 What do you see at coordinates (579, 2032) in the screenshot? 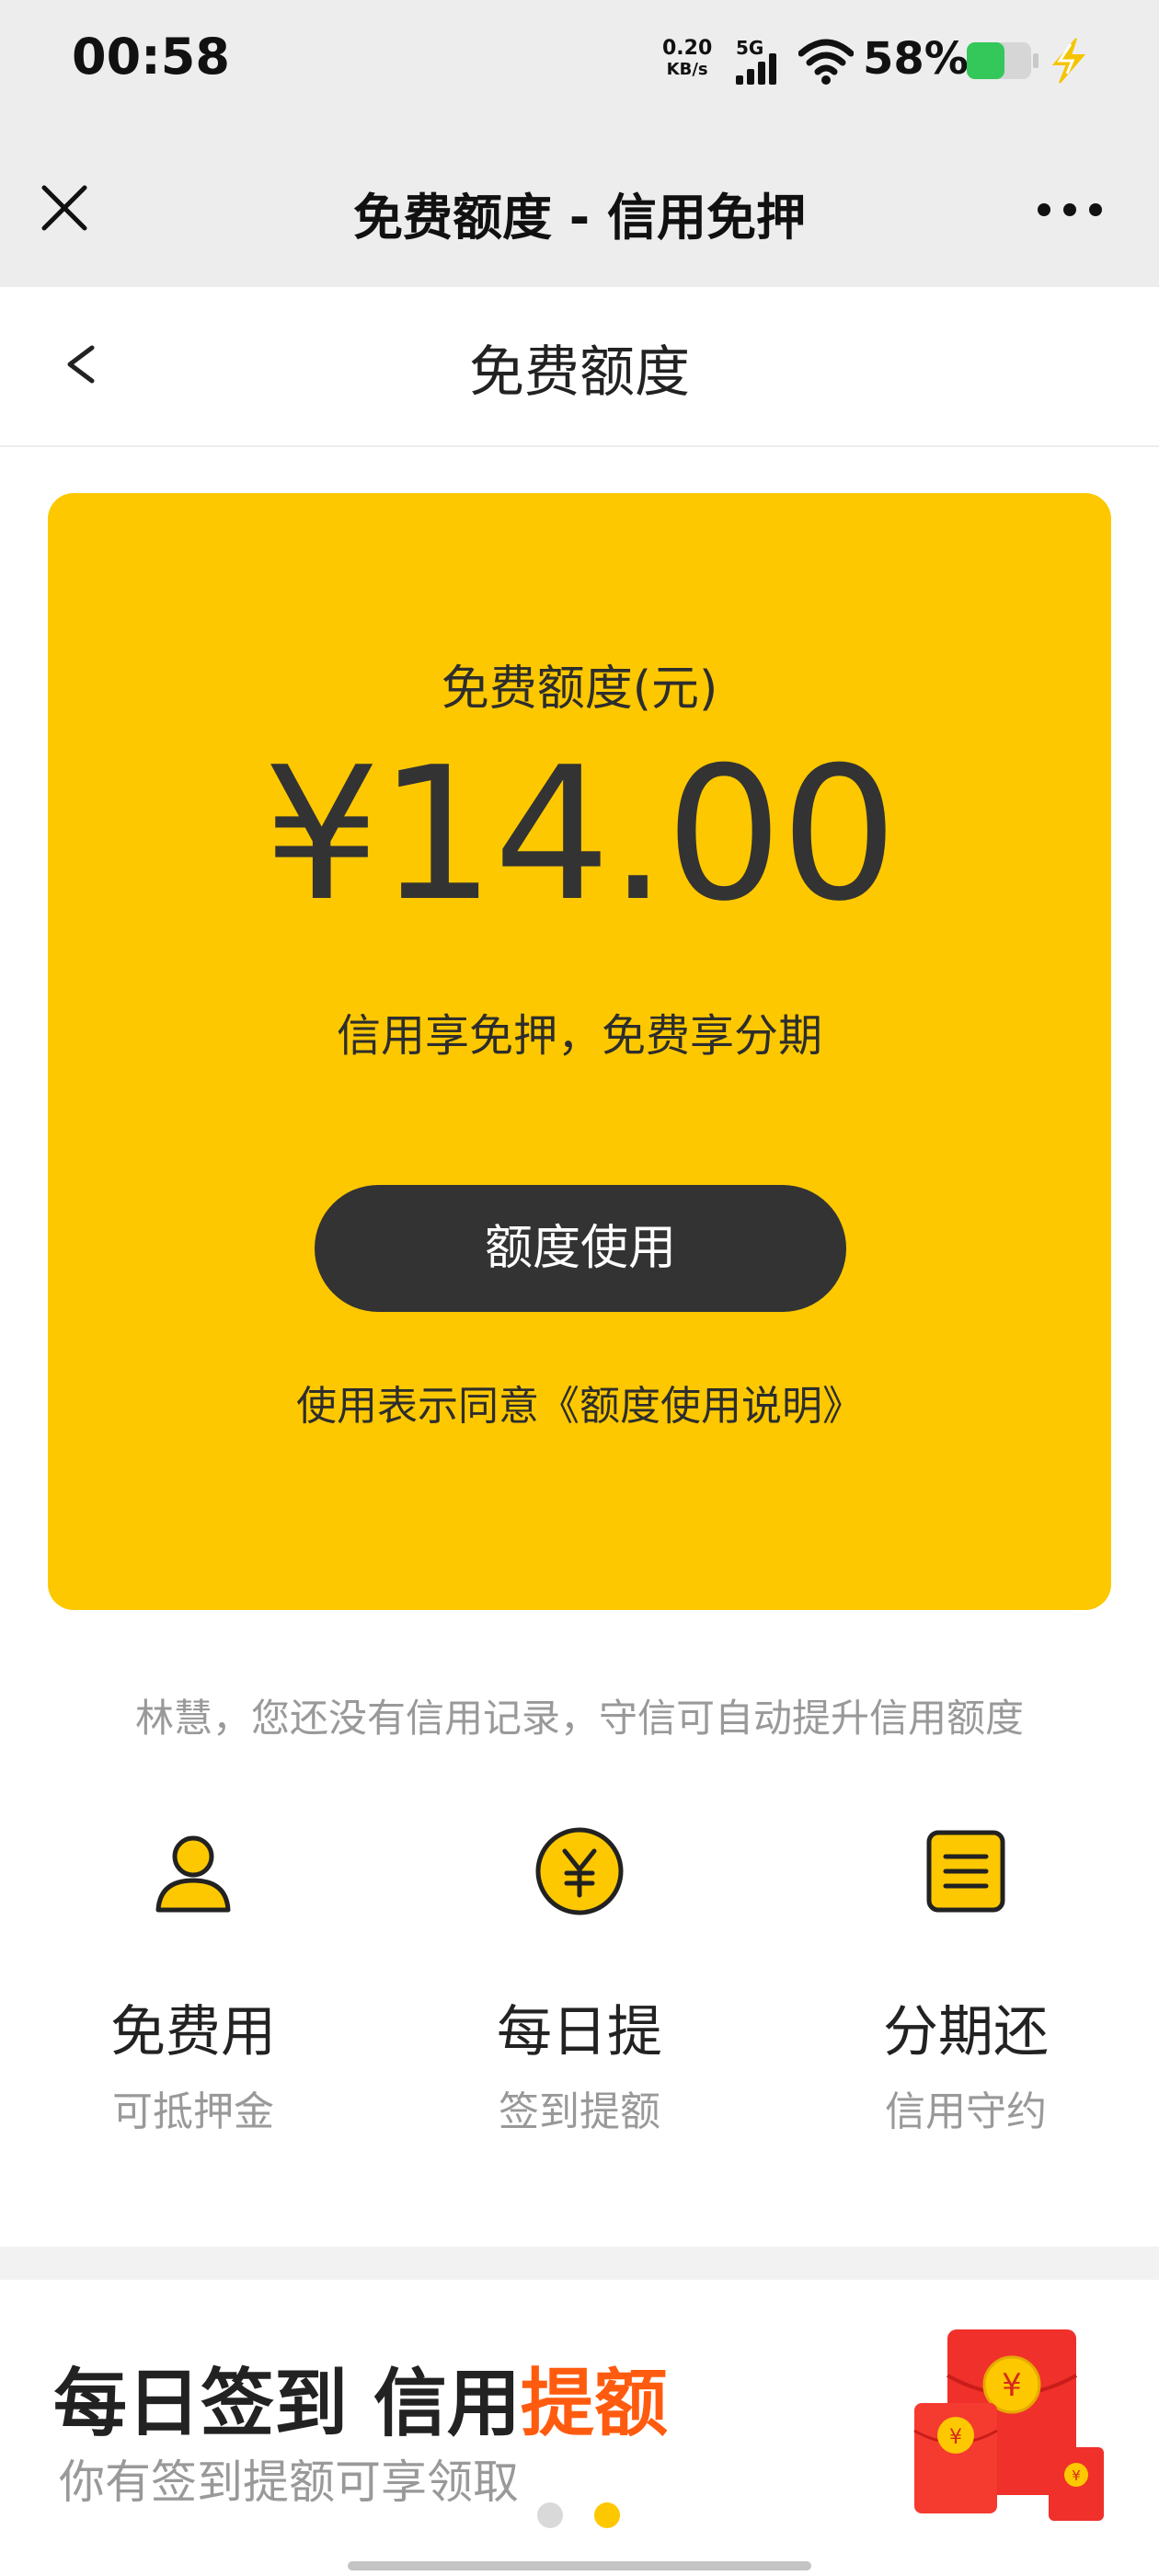
I see `feature-title: 每日提` at bounding box center [579, 2032].